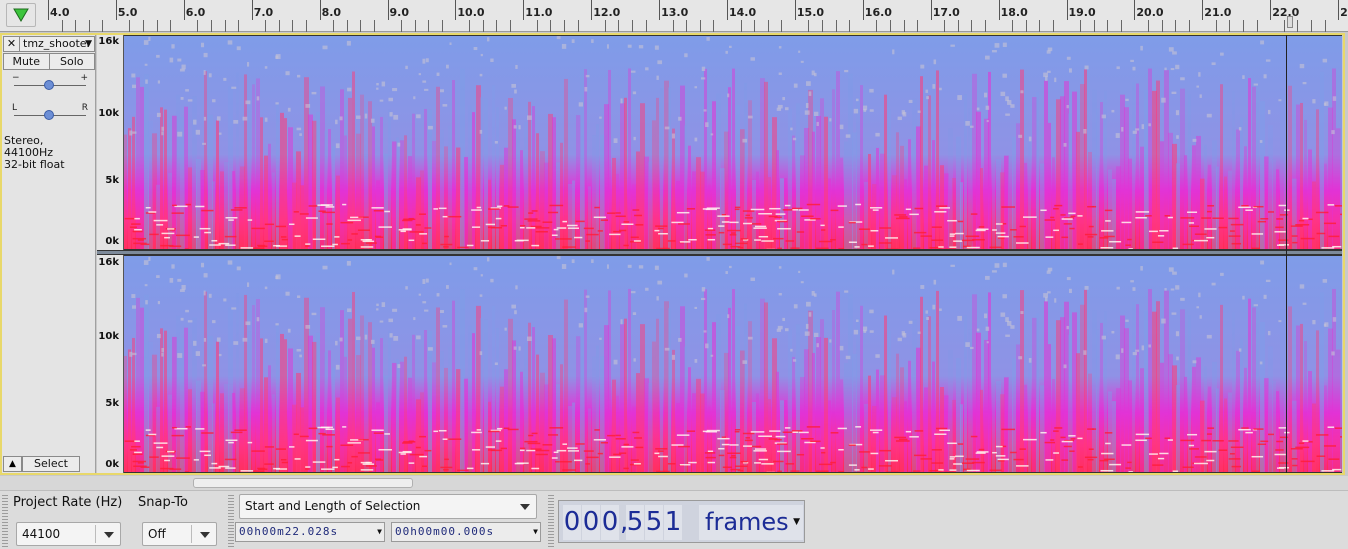  Describe the element at coordinates (68, 534) in the screenshot. I see `project-rate-combobox: 44100` at that location.